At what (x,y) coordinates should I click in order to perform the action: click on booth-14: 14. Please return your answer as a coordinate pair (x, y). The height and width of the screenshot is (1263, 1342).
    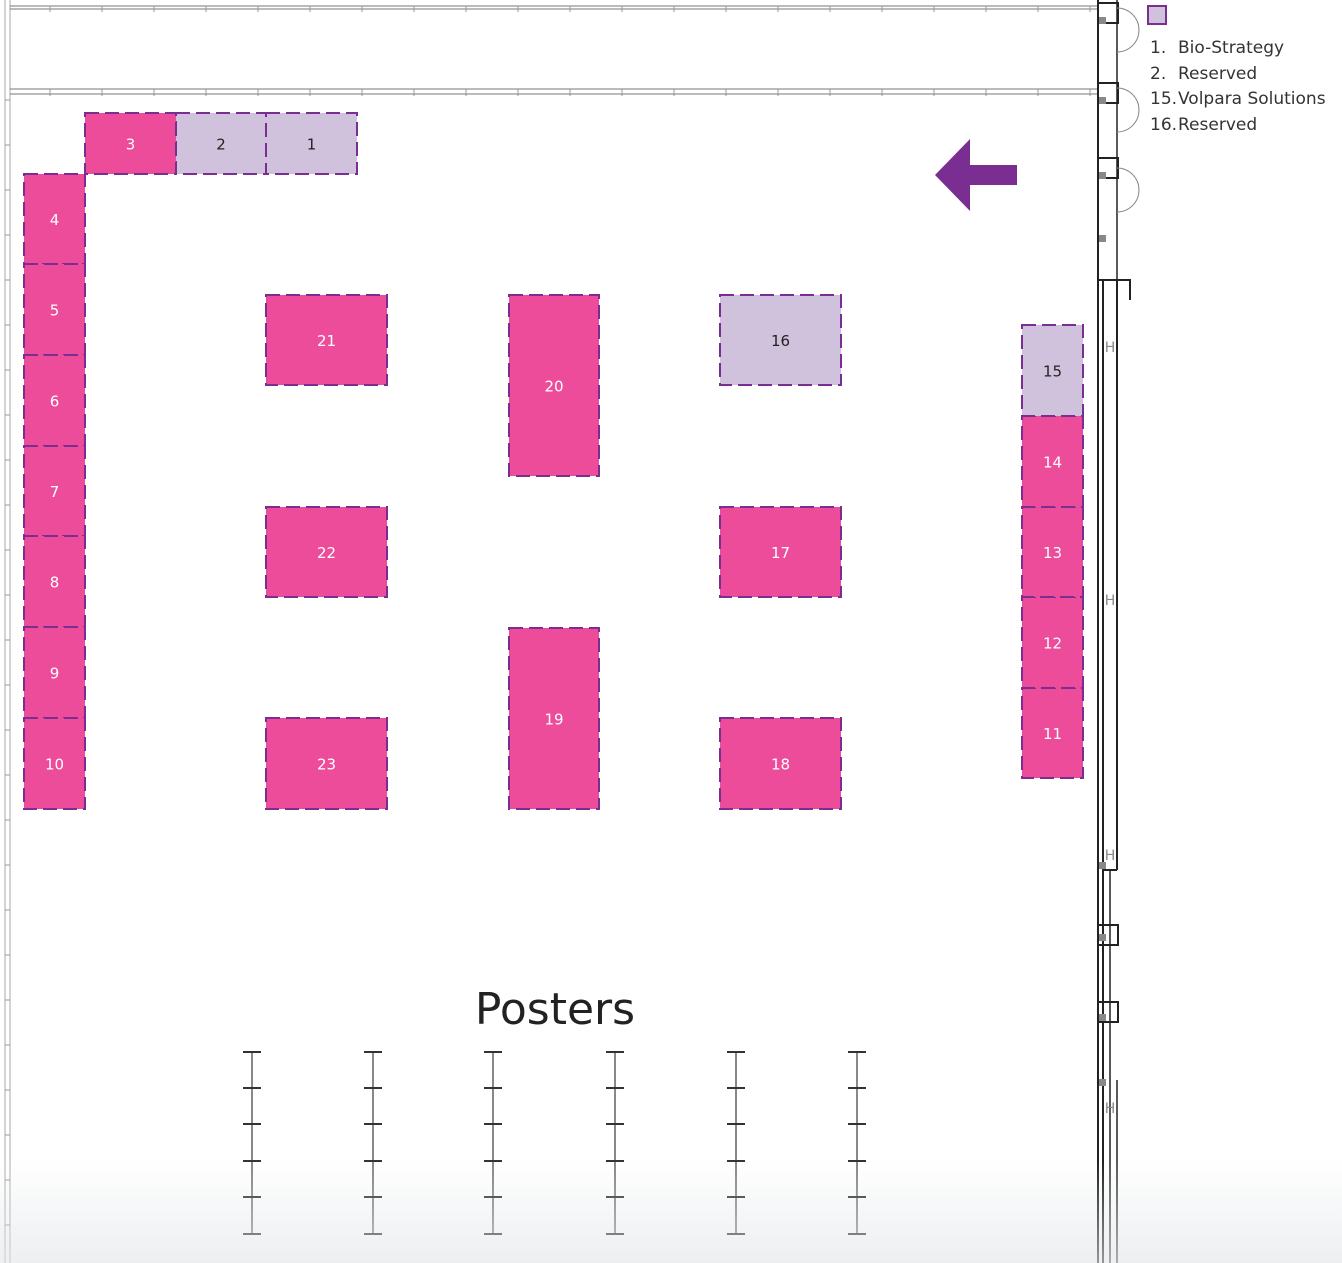
    Looking at the image, I should click on (1052, 461).